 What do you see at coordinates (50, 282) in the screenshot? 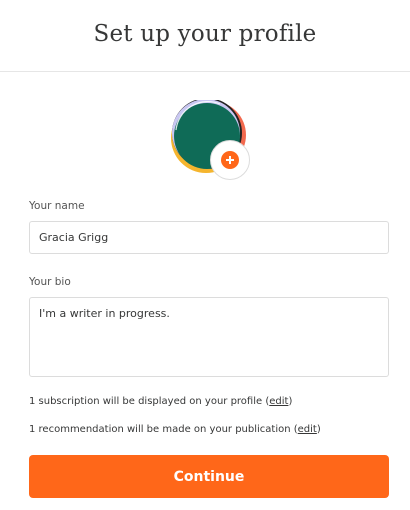
I see `bio-label: Your bio` at bounding box center [50, 282].